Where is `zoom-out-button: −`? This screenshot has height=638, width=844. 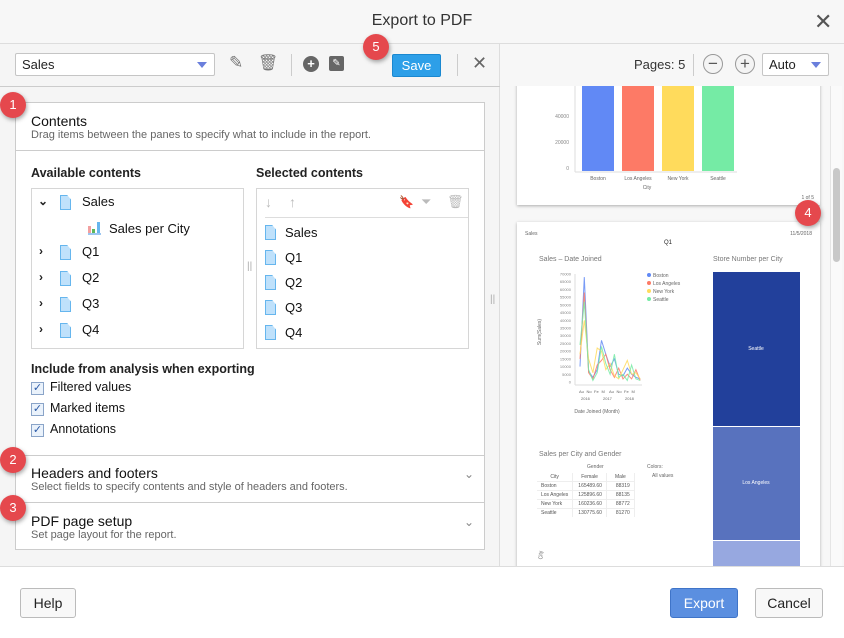
zoom-out-button: − is located at coordinates (713, 64).